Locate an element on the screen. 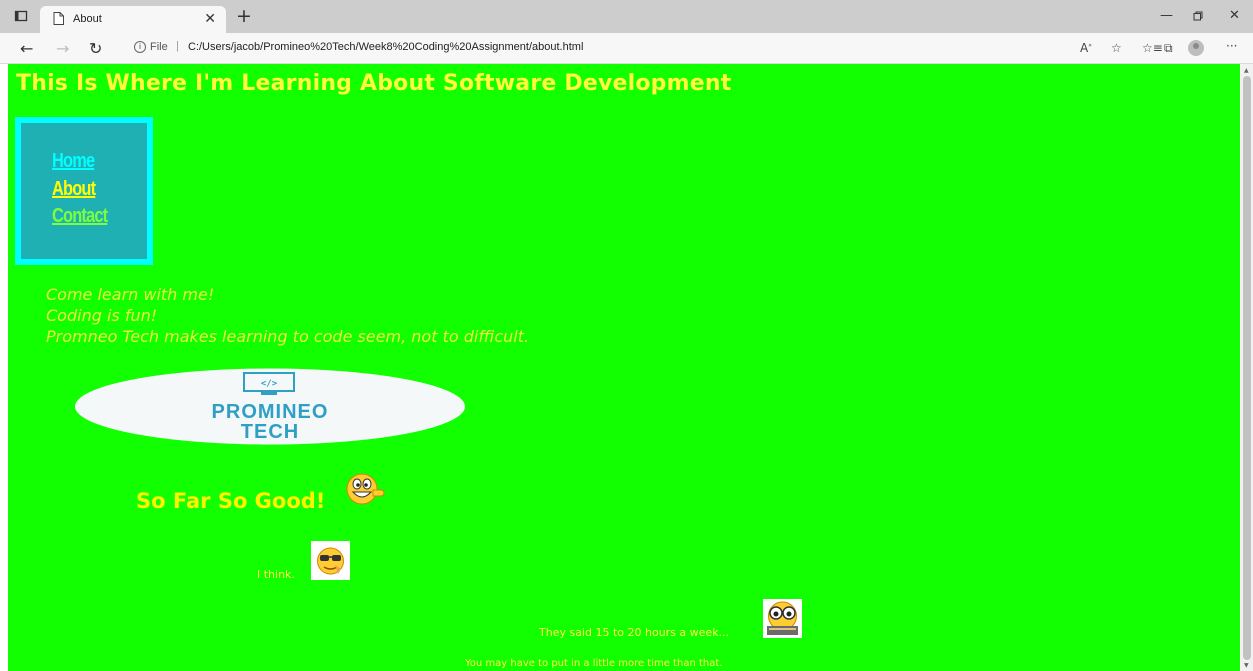  url-scheme: File is located at coordinates (159, 47).